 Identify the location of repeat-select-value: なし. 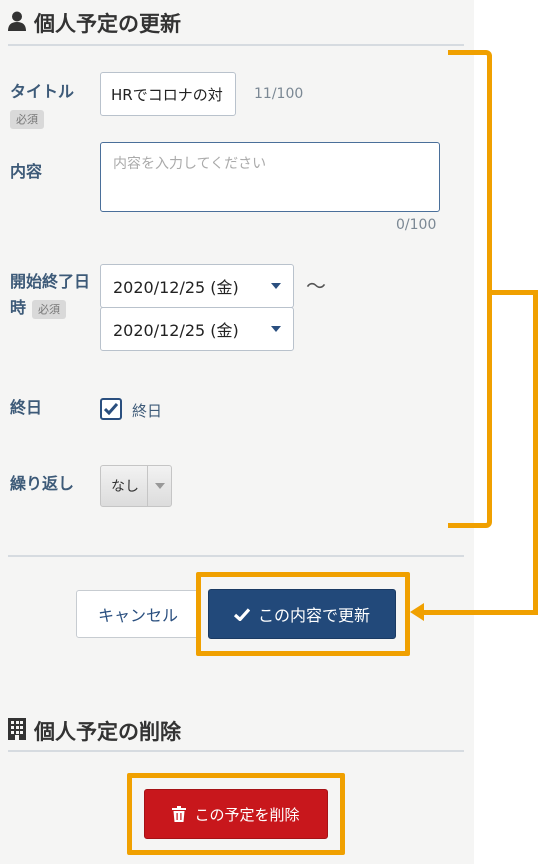
(125, 487).